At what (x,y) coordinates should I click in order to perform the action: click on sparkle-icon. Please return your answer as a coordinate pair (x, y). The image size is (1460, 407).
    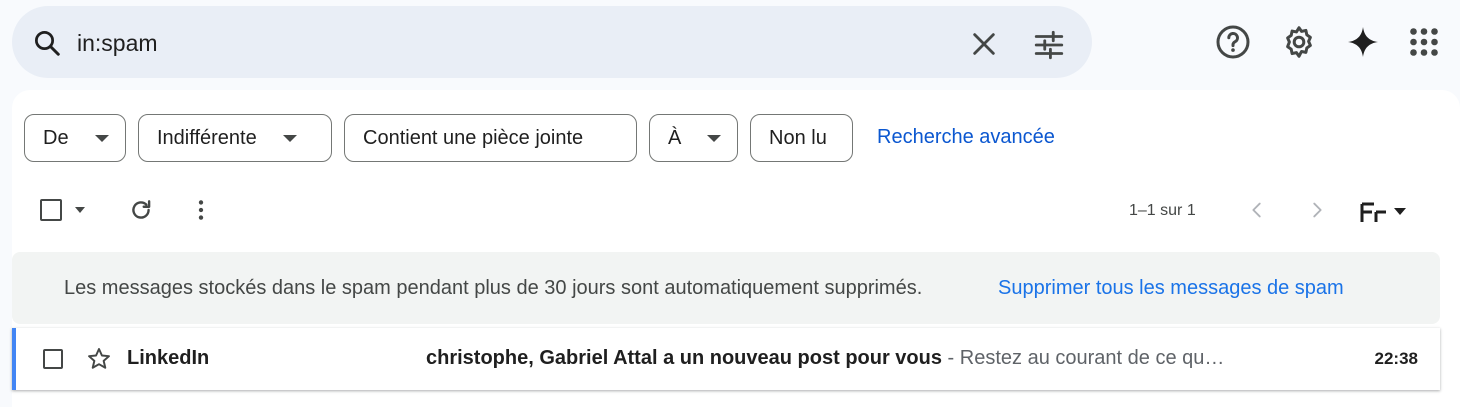
    Looking at the image, I should click on (1363, 42).